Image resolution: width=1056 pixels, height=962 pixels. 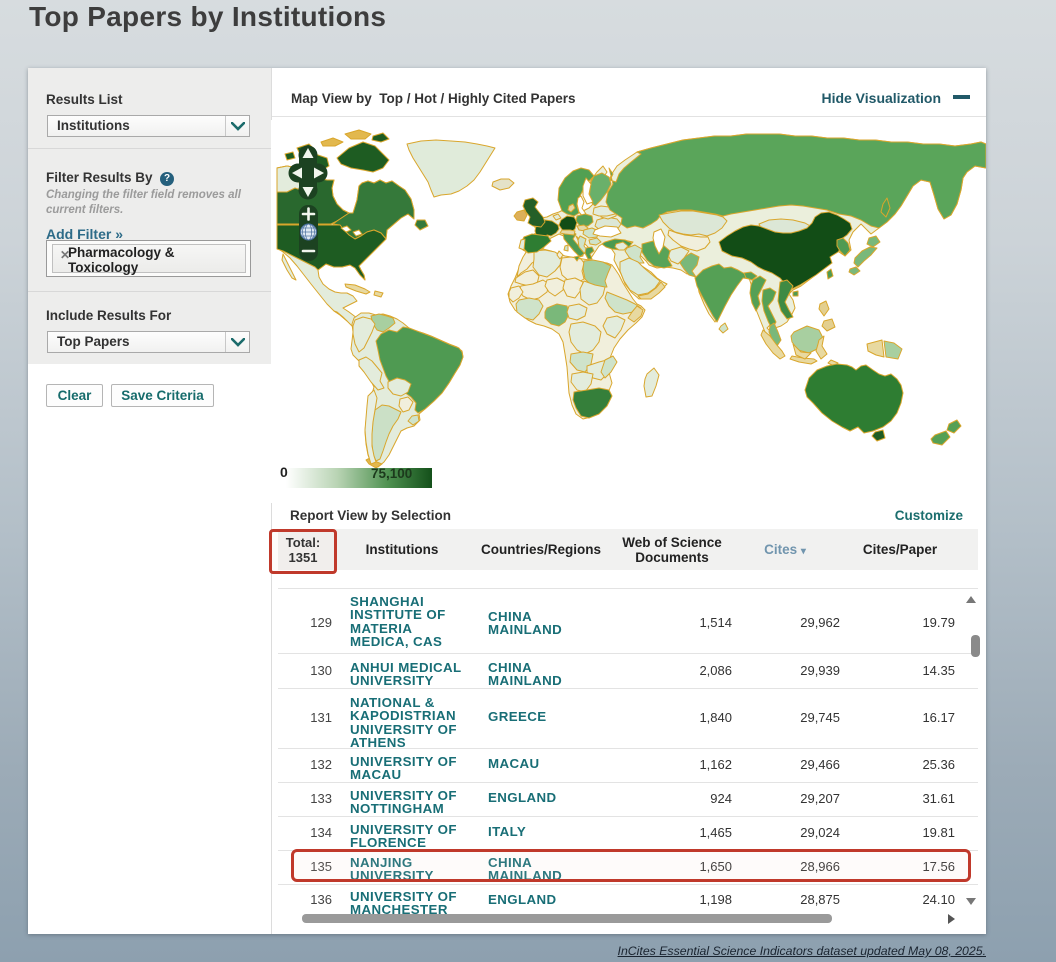 I want to click on svg-text: 0, so click(x=284, y=472).